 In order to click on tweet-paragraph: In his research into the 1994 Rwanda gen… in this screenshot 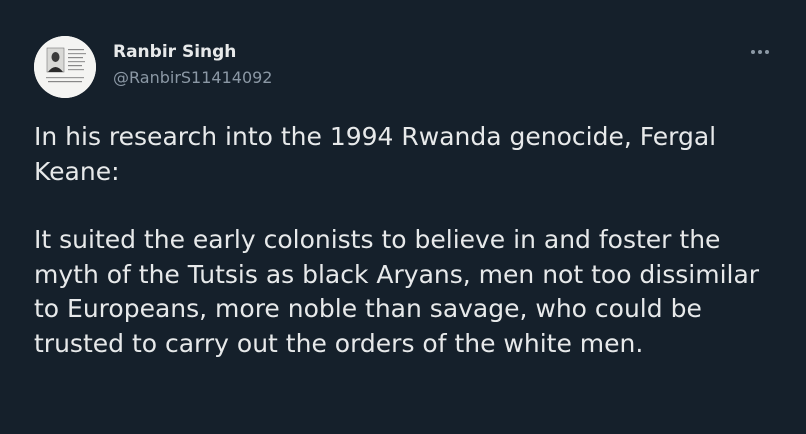, I will do `click(375, 154)`.